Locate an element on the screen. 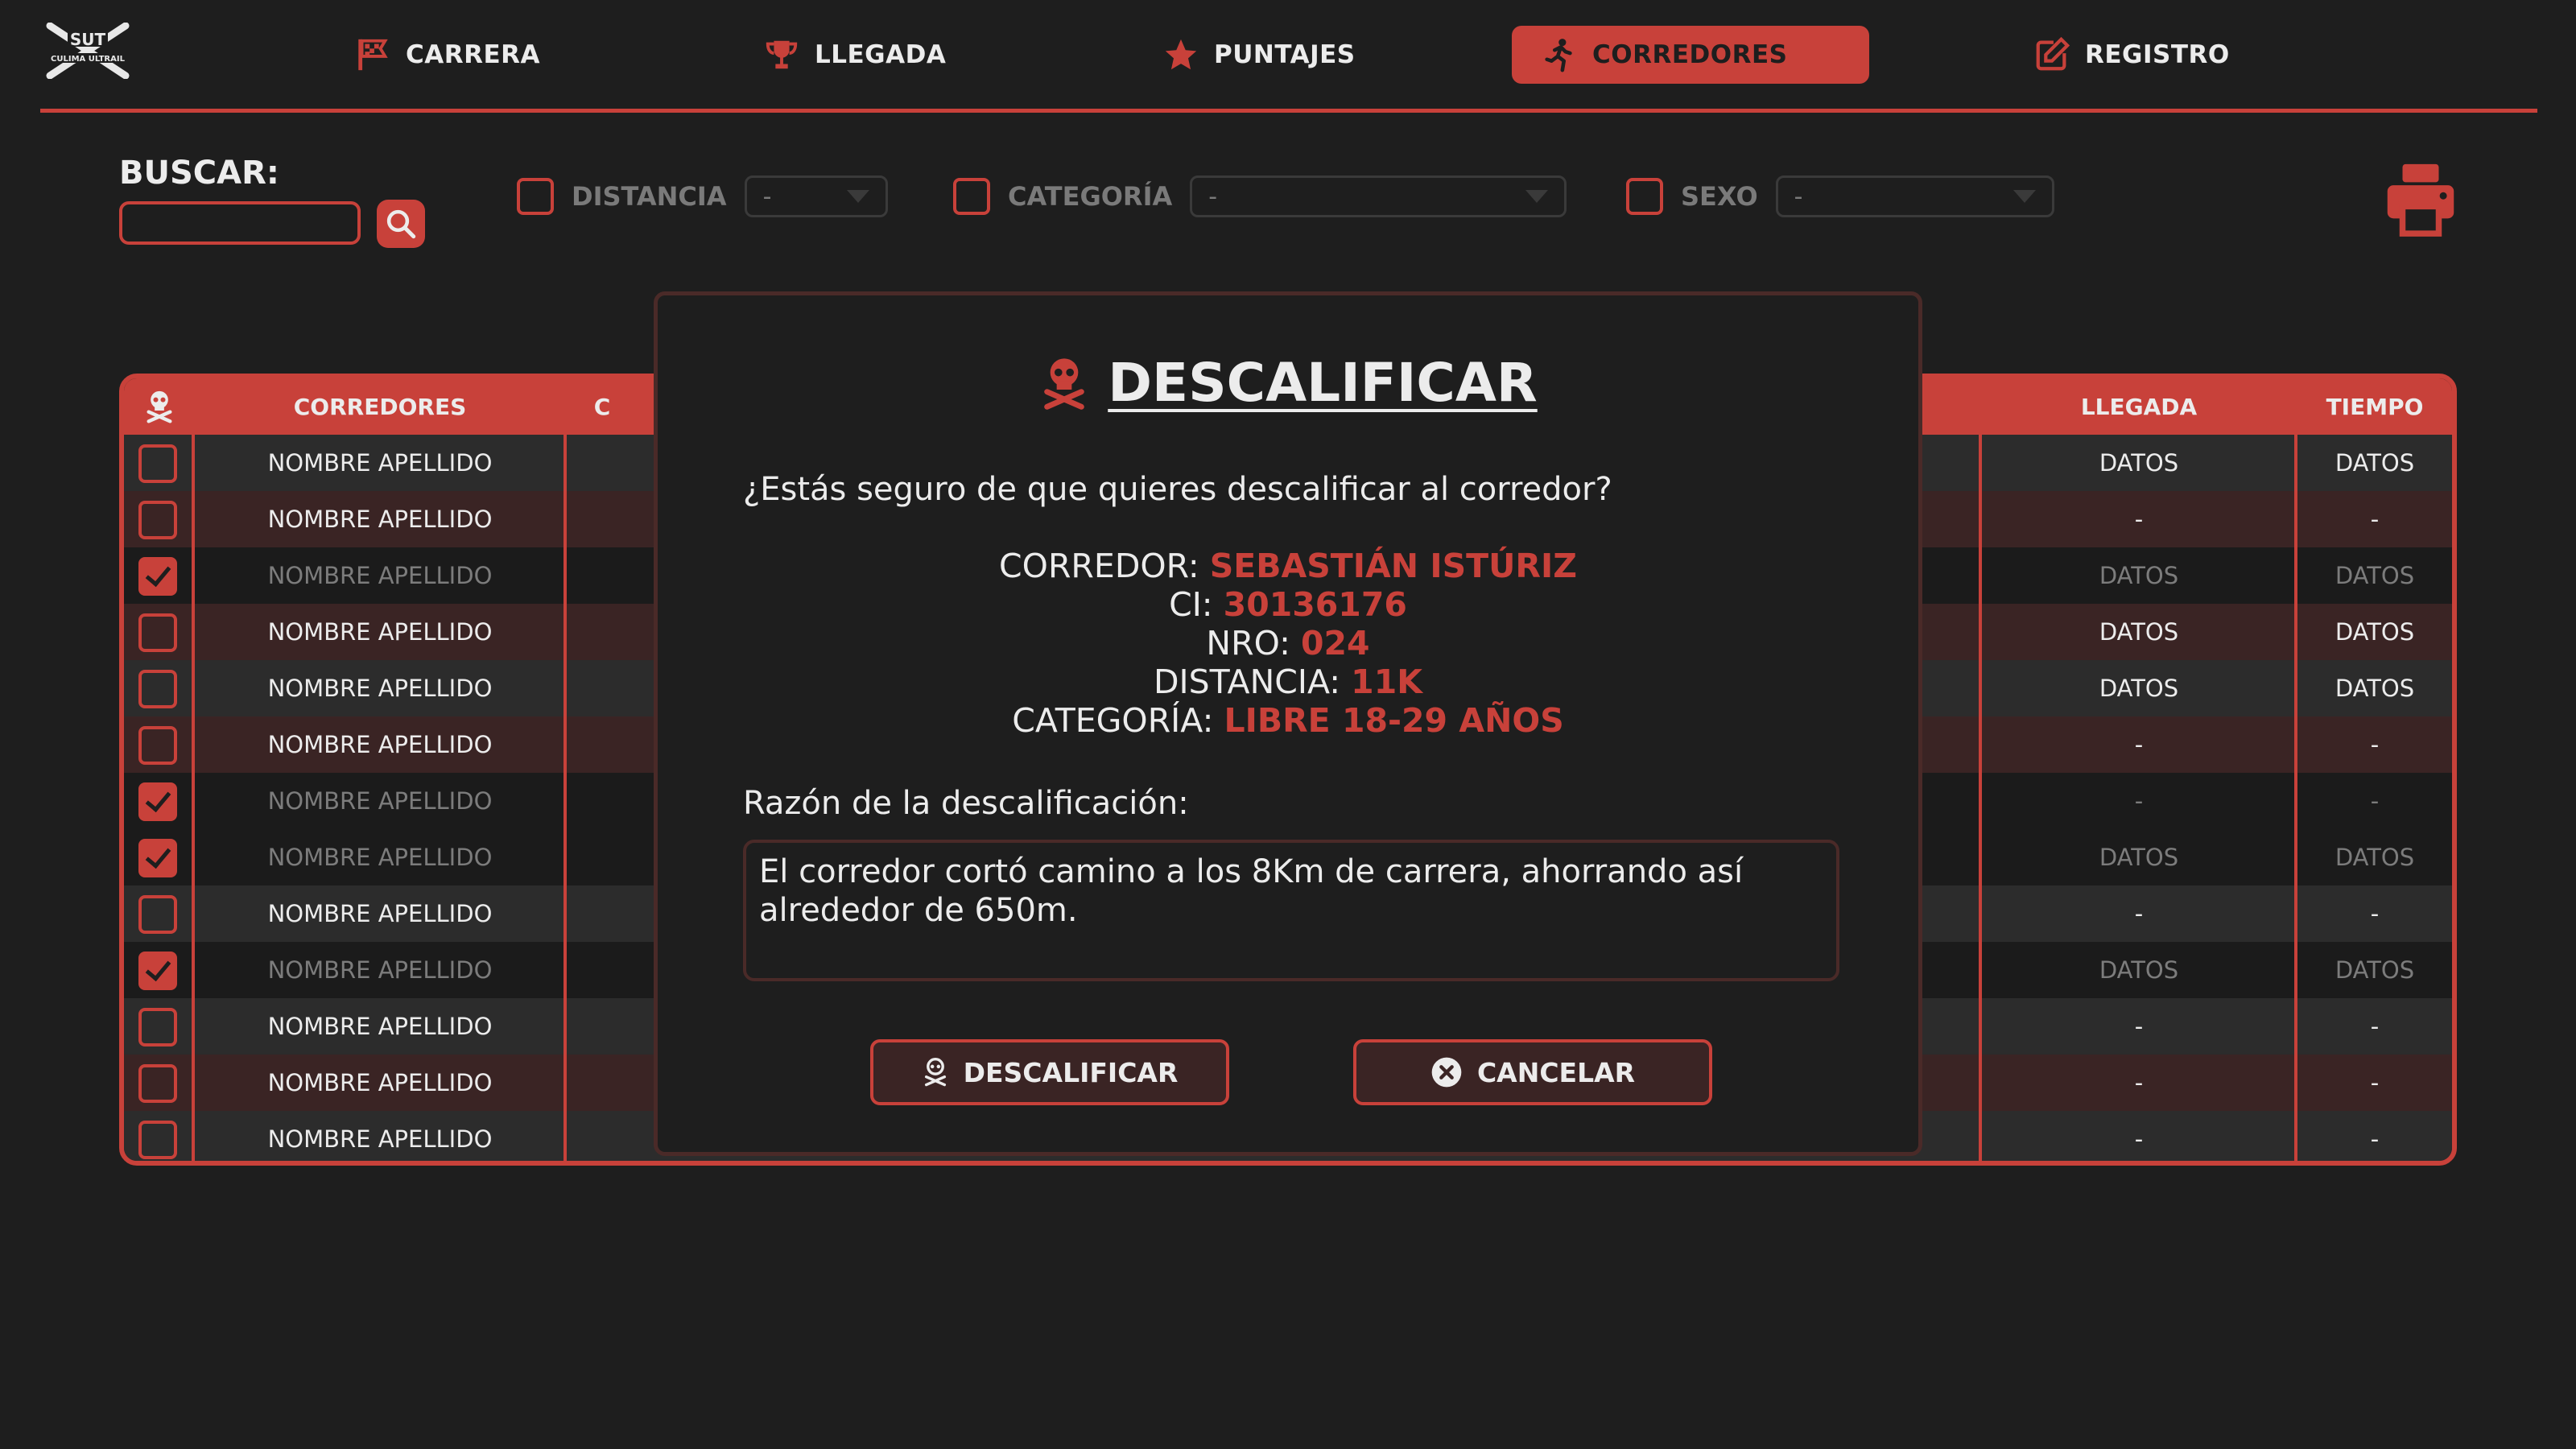 This screenshot has height=1449, width=2576. category-label: CATEGORÍA is located at coordinates (1090, 196).